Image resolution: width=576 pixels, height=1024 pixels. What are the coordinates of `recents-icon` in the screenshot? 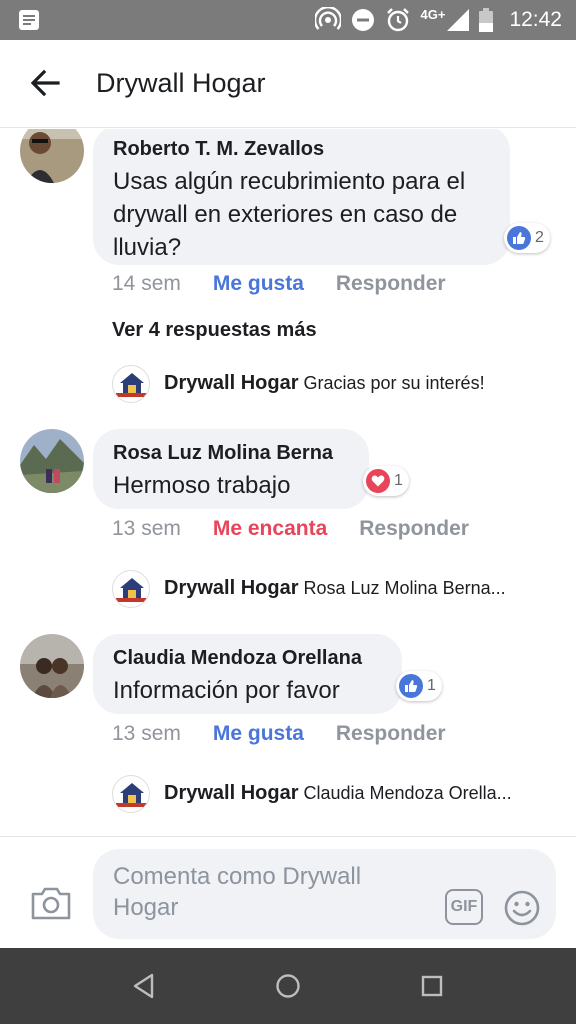 It's located at (432, 986).